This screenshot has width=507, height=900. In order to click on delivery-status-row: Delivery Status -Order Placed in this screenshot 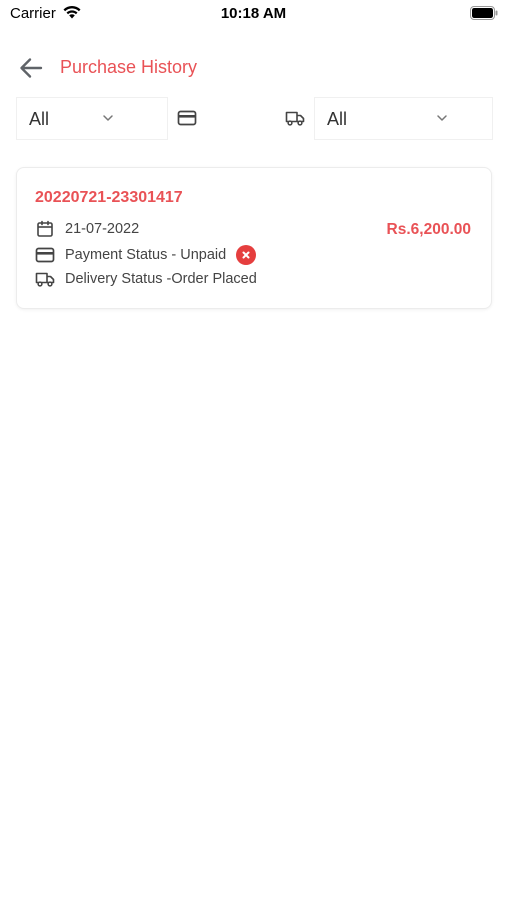, I will do `click(146, 279)`.